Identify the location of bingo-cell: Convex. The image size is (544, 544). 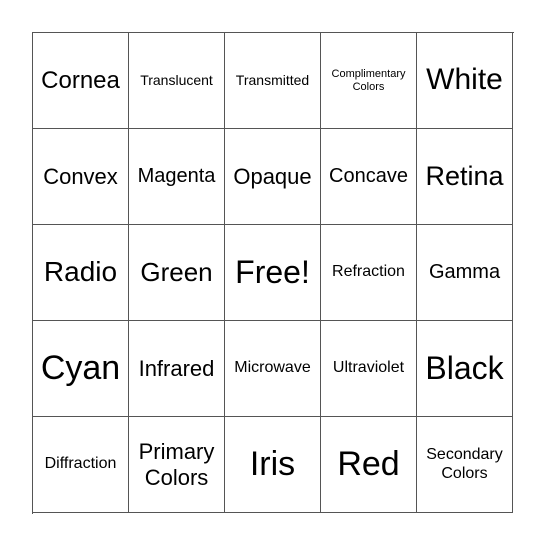
(81, 177).